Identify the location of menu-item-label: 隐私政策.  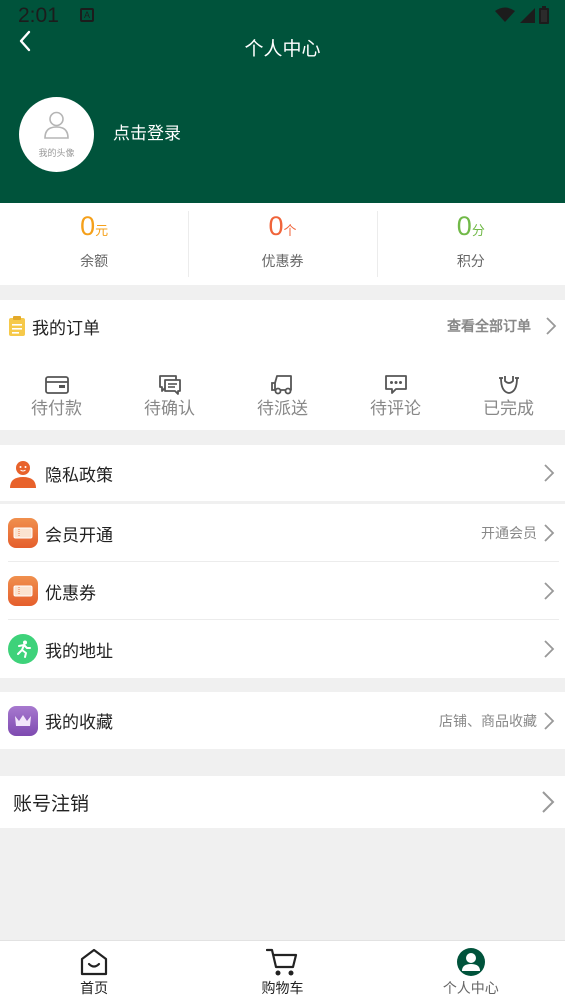
(79, 475).